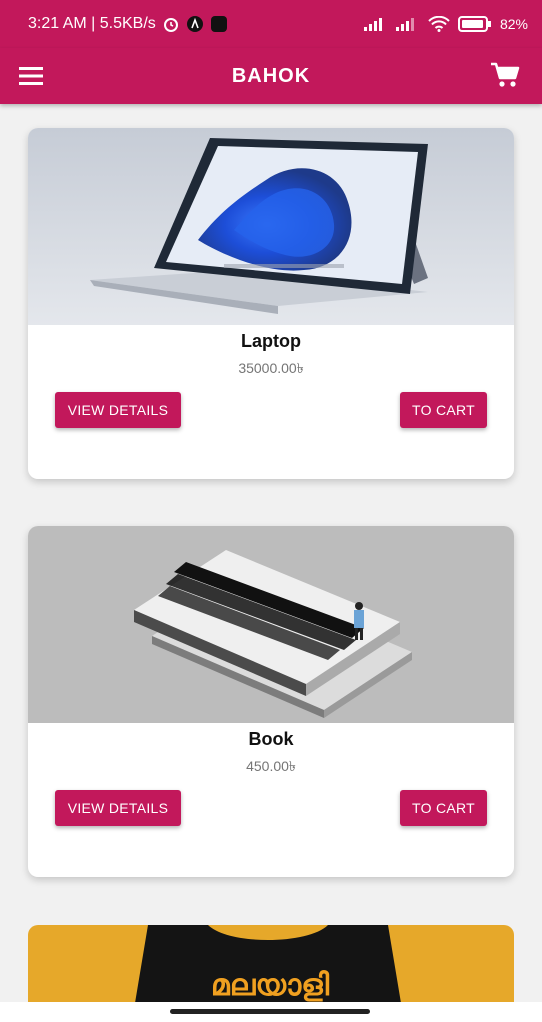 This screenshot has width=542, height=1022. Describe the element at coordinates (271, 739) in the screenshot. I see `product-name: Book` at that location.